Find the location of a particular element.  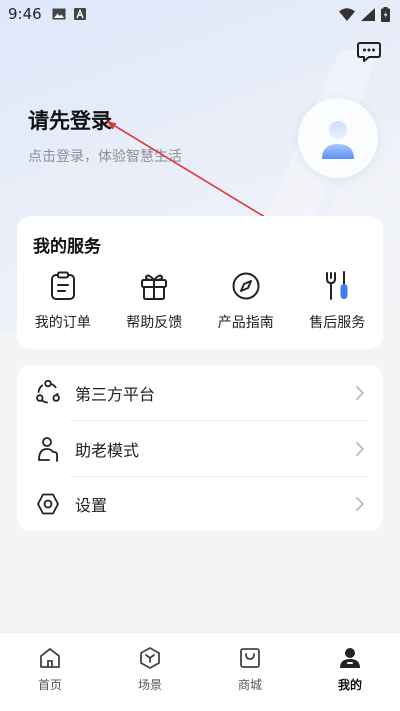

gift-icon is located at coordinates (154, 287).